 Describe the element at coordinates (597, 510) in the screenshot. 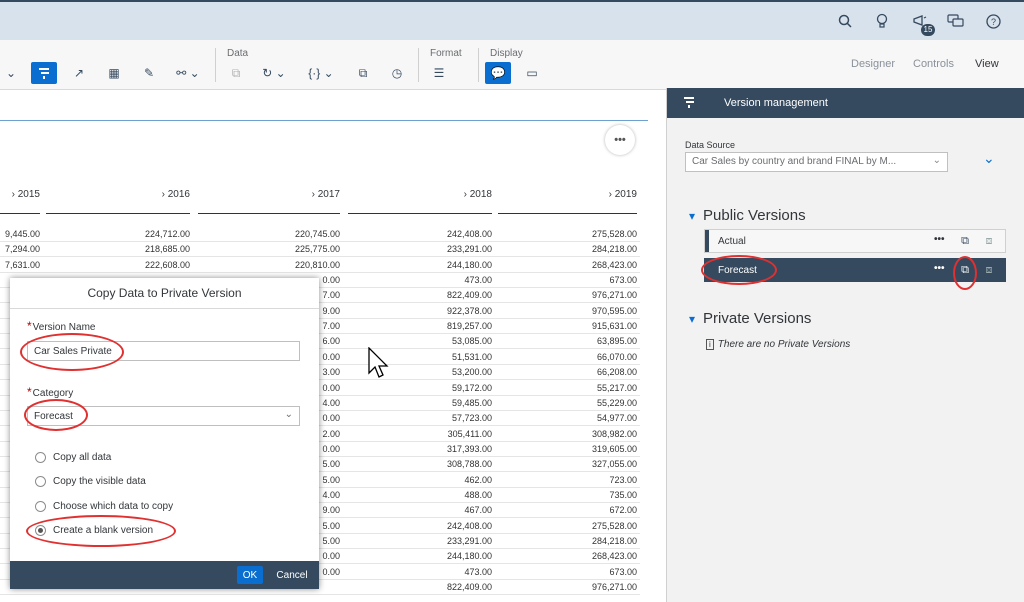

I see `table-cell: 672.00` at that location.